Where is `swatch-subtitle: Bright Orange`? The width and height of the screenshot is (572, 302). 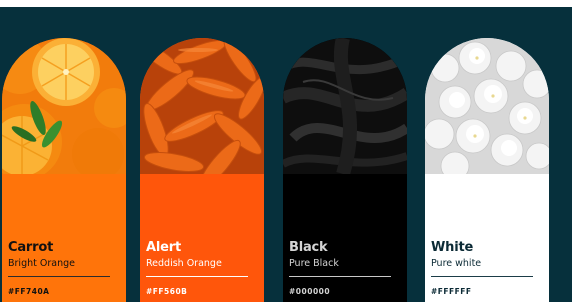
swatch-subtitle: Bright Orange is located at coordinates (41, 263).